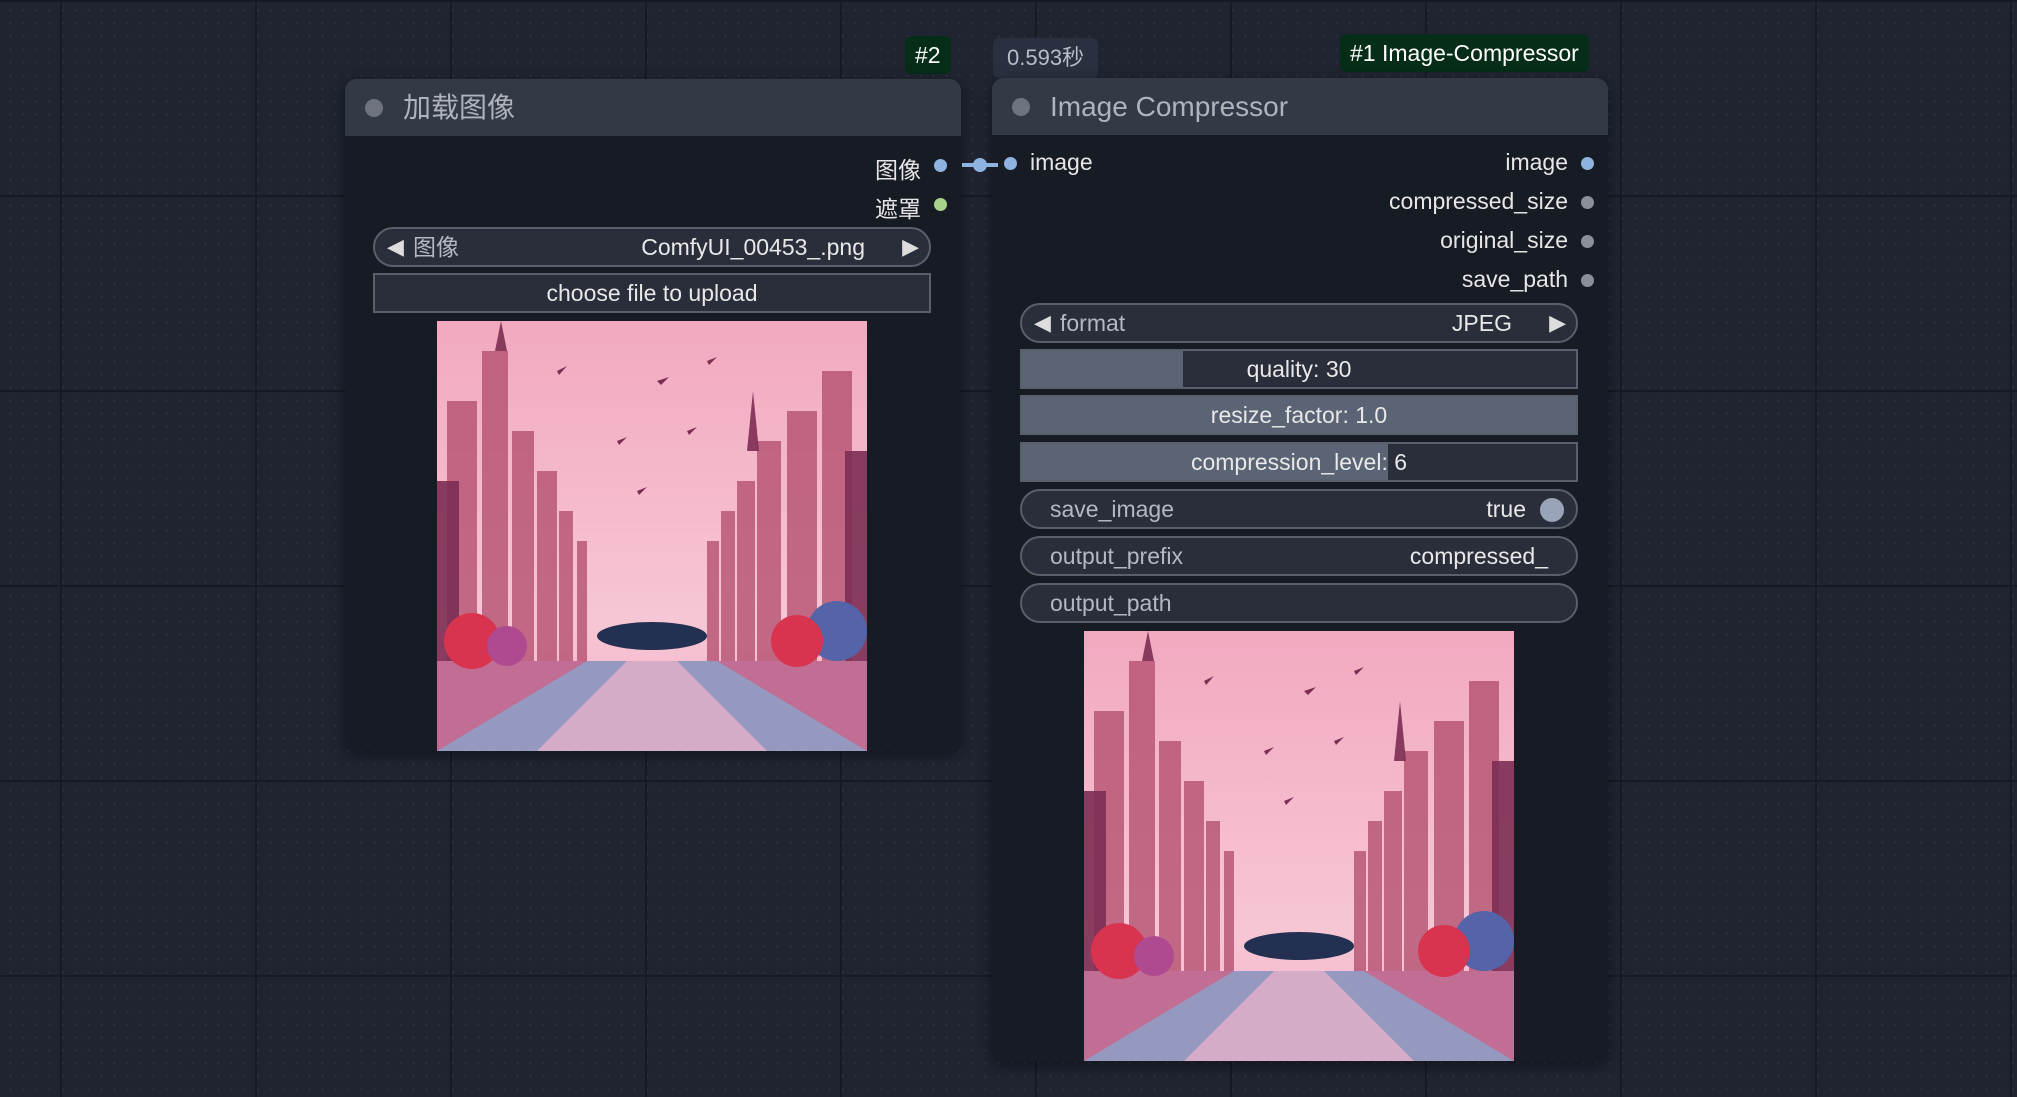 This screenshot has height=1097, width=2017. Describe the element at coordinates (1552, 510) in the screenshot. I see `toggle-knob-icon` at that location.